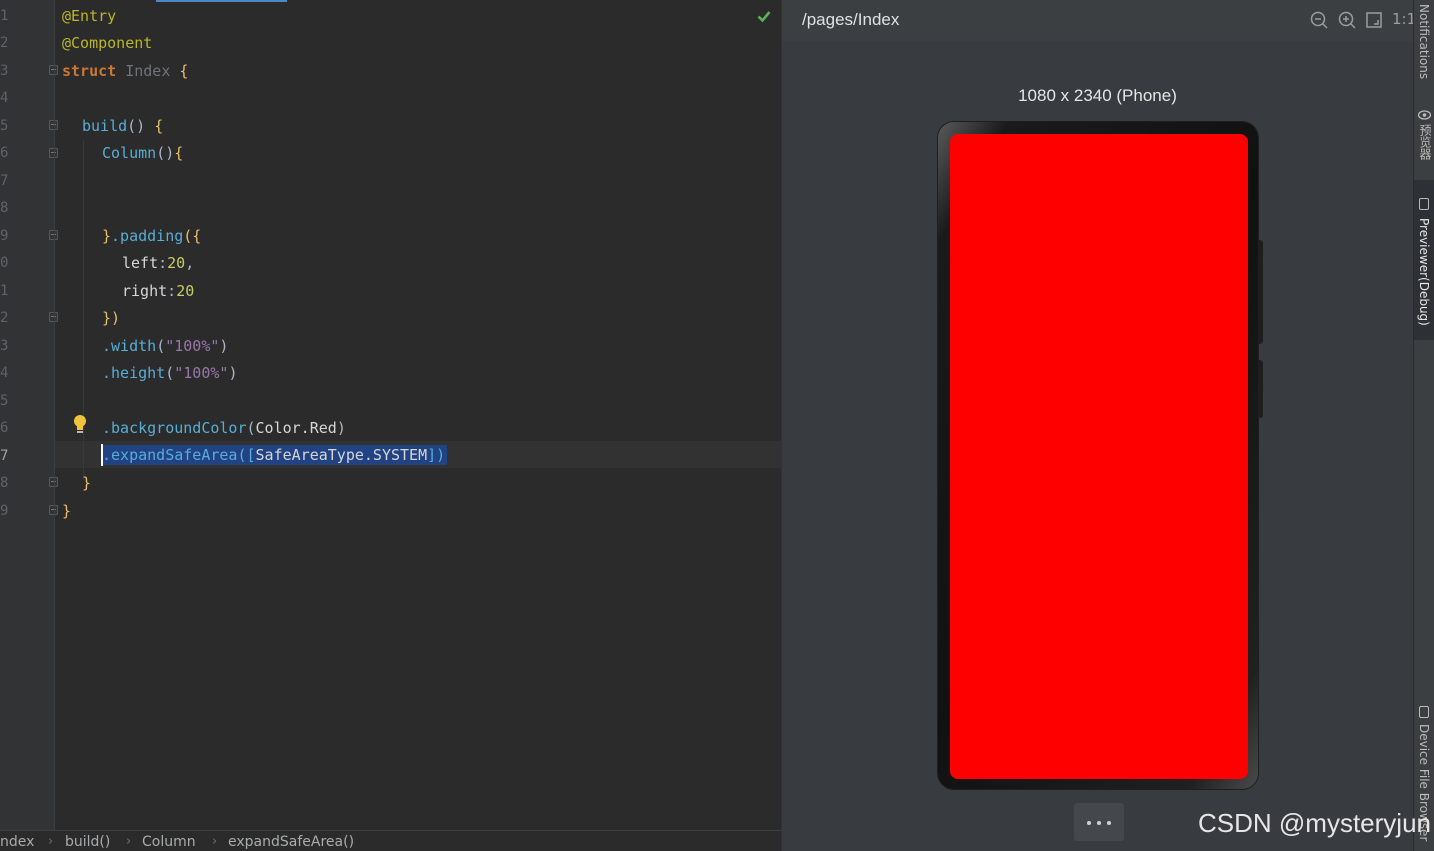 The width and height of the screenshot is (1434, 851). What do you see at coordinates (1424, 115) in the screenshot?
I see `eye-icon` at bounding box center [1424, 115].